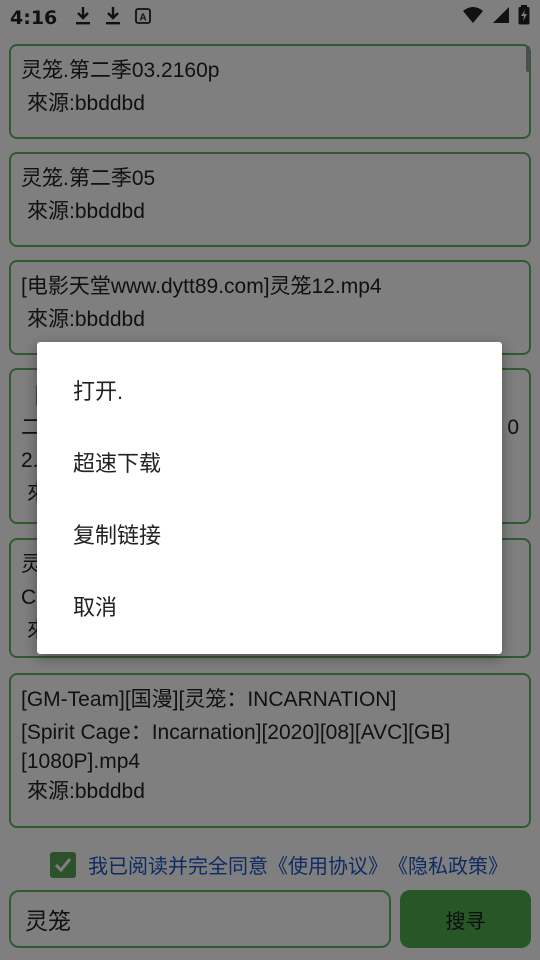 The image size is (540, 960). What do you see at coordinates (269, 462) in the screenshot?
I see `menu-item-fast-download: 超速下载` at bounding box center [269, 462].